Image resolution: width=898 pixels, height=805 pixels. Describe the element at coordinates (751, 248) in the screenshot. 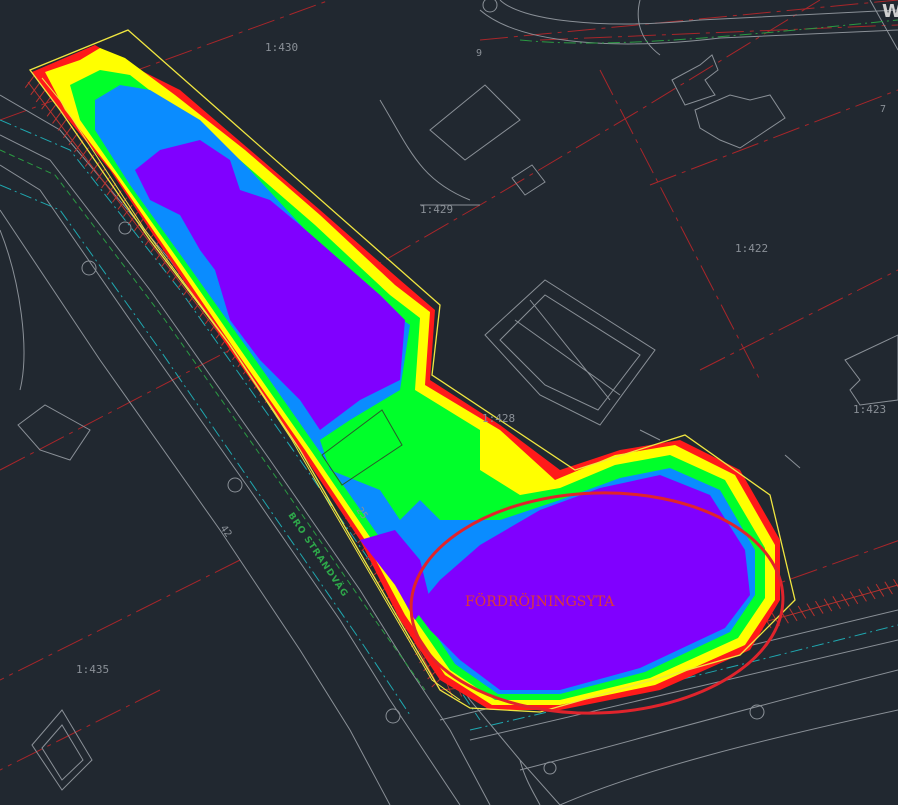

I see `parcel-label-1-422: 1:422` at that location.